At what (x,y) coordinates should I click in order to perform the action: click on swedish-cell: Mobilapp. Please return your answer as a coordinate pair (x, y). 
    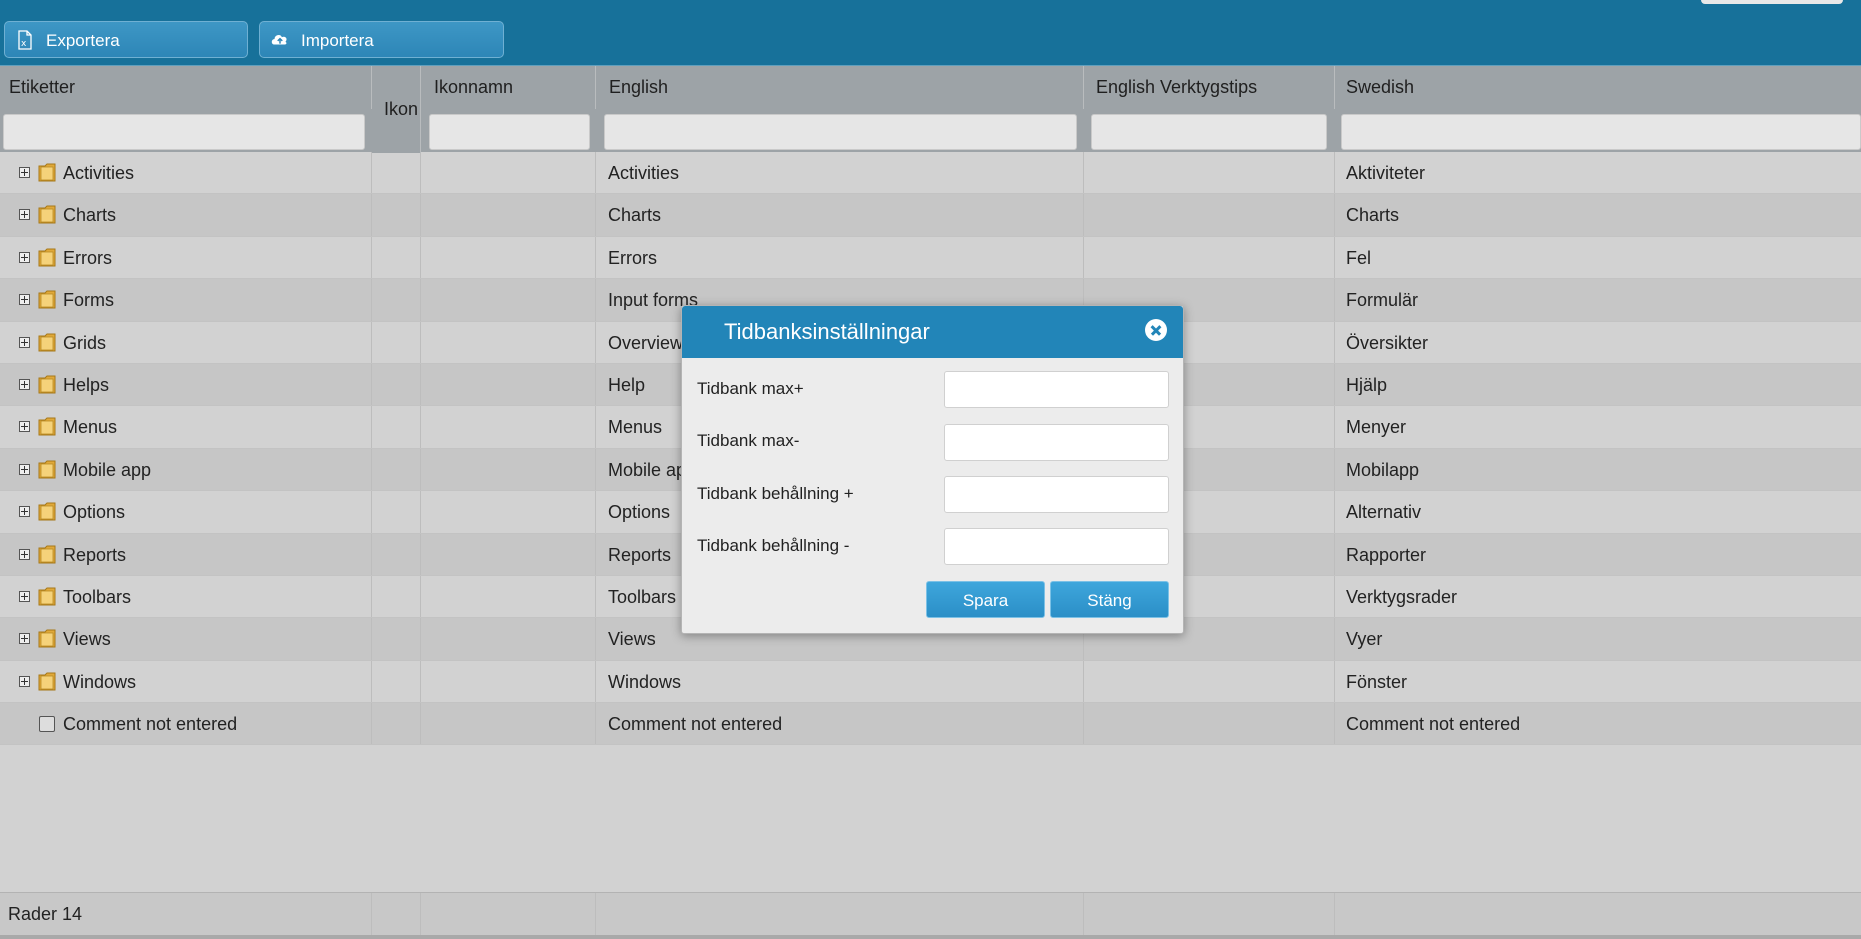
    Looking at the image, I should click on (1598, 469).